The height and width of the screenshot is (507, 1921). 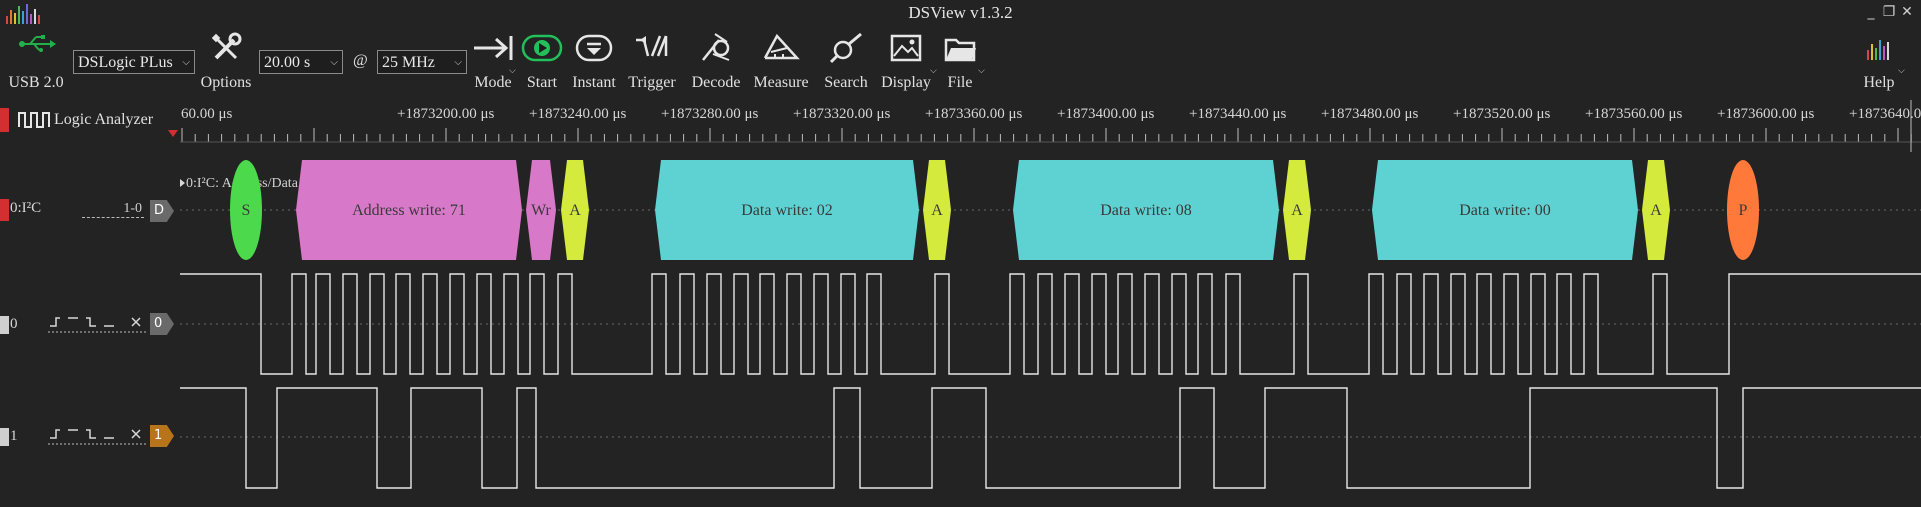 What do you see at coordinates (594, 48) in the screenshot?
I see `instant-icon` at bounding box center [594, 48].